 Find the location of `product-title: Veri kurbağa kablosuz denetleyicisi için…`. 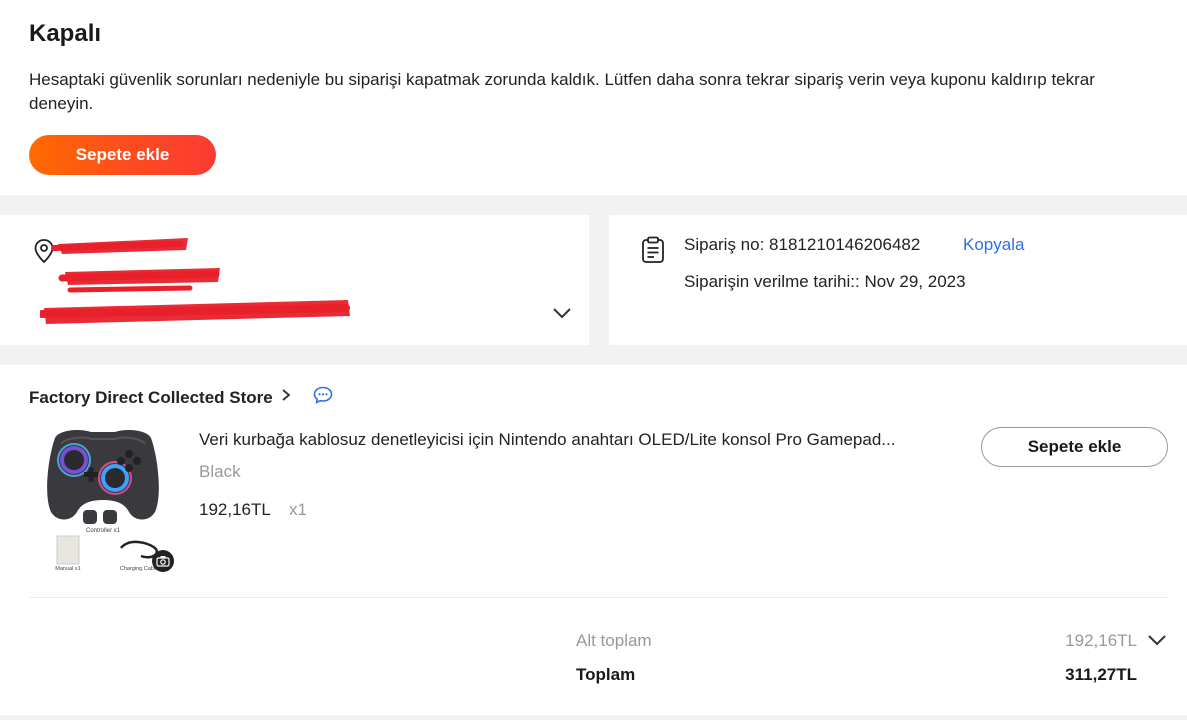

product-title: Veri kurbağa kablosuz denetleyicisi için… is located at coordinates (574, 440).